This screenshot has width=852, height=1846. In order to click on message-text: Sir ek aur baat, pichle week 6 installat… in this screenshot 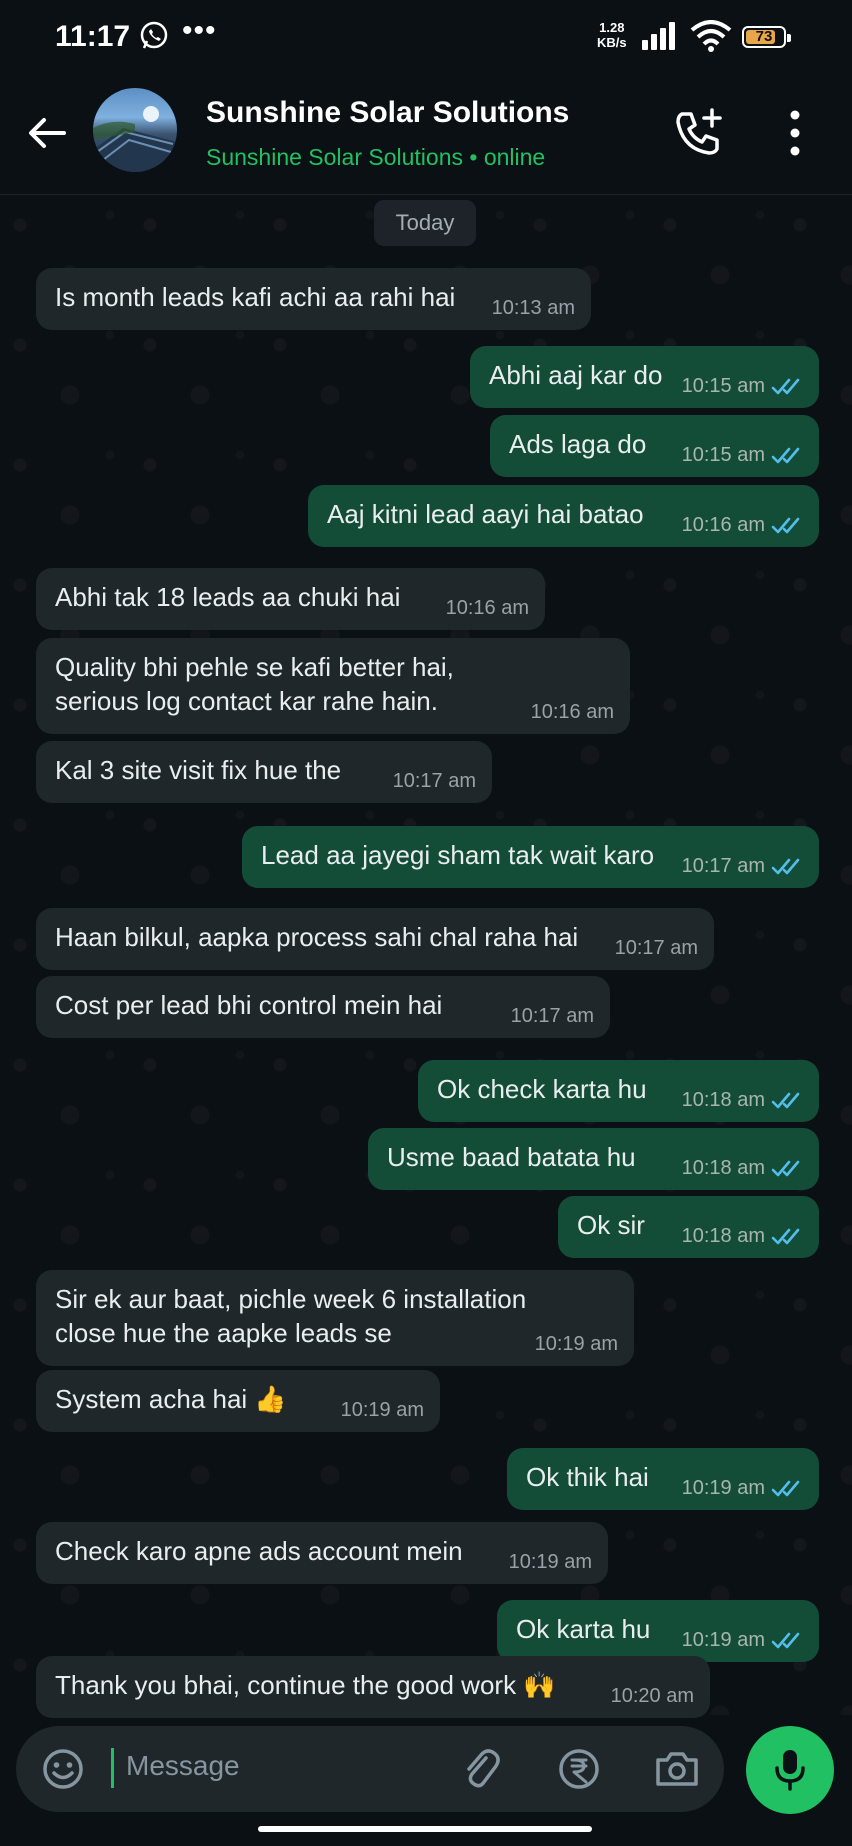, I will do `click(291, 1299)`.